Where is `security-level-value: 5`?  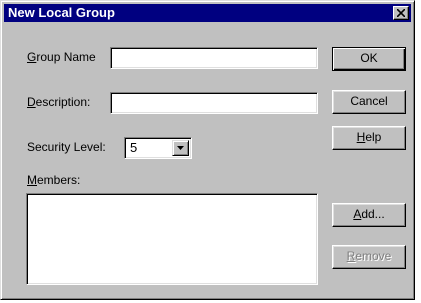 security-level-value: 5 is located at coordinates (134, 147).